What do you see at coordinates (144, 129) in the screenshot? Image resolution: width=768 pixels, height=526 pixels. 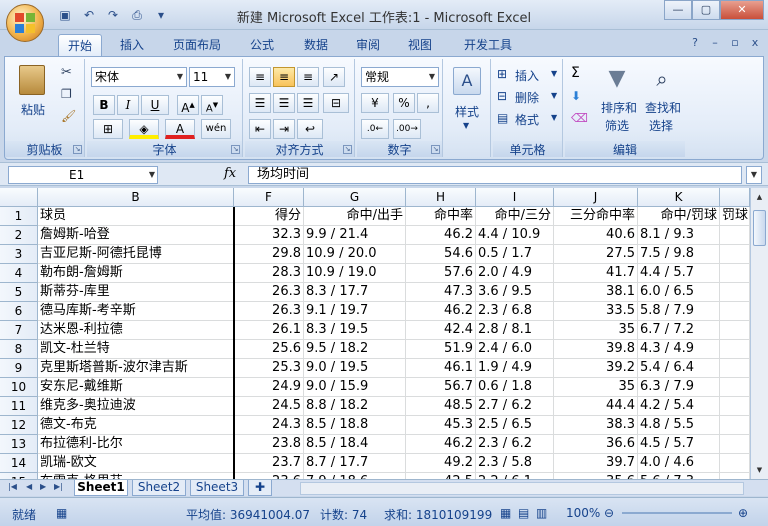 I see `fill-color-icon: ◈` at bounding box center [144, 129].